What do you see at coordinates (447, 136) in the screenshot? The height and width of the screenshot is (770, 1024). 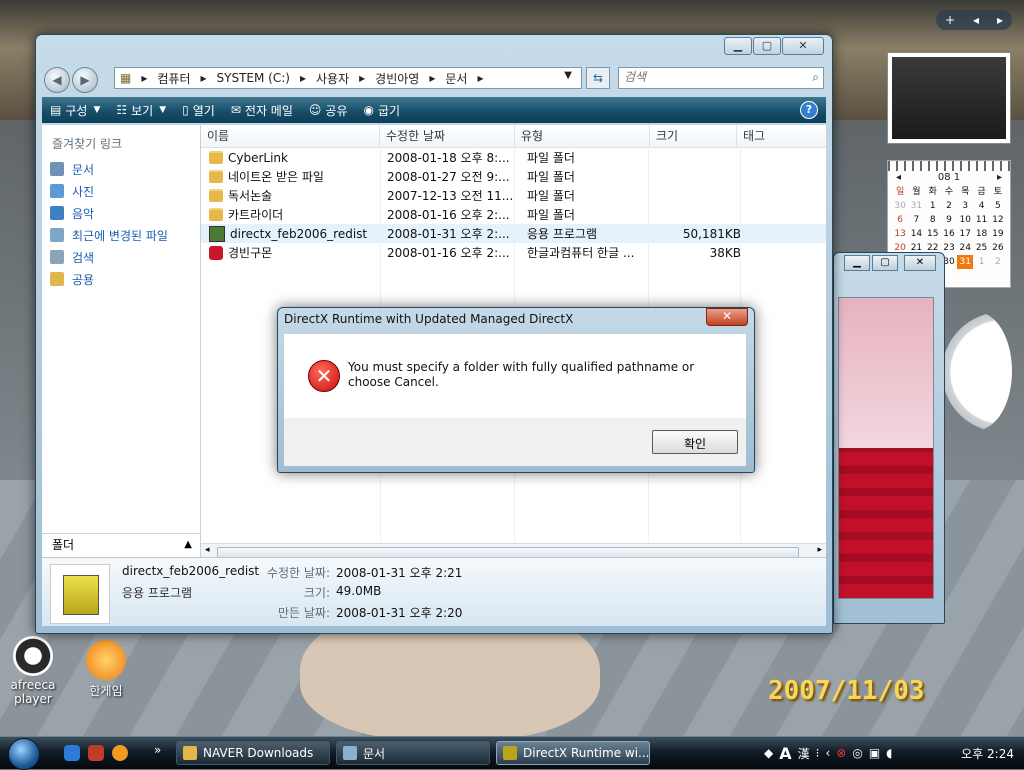 I see `column-date: 수정한 날짜` at bounding box center [447, 136].